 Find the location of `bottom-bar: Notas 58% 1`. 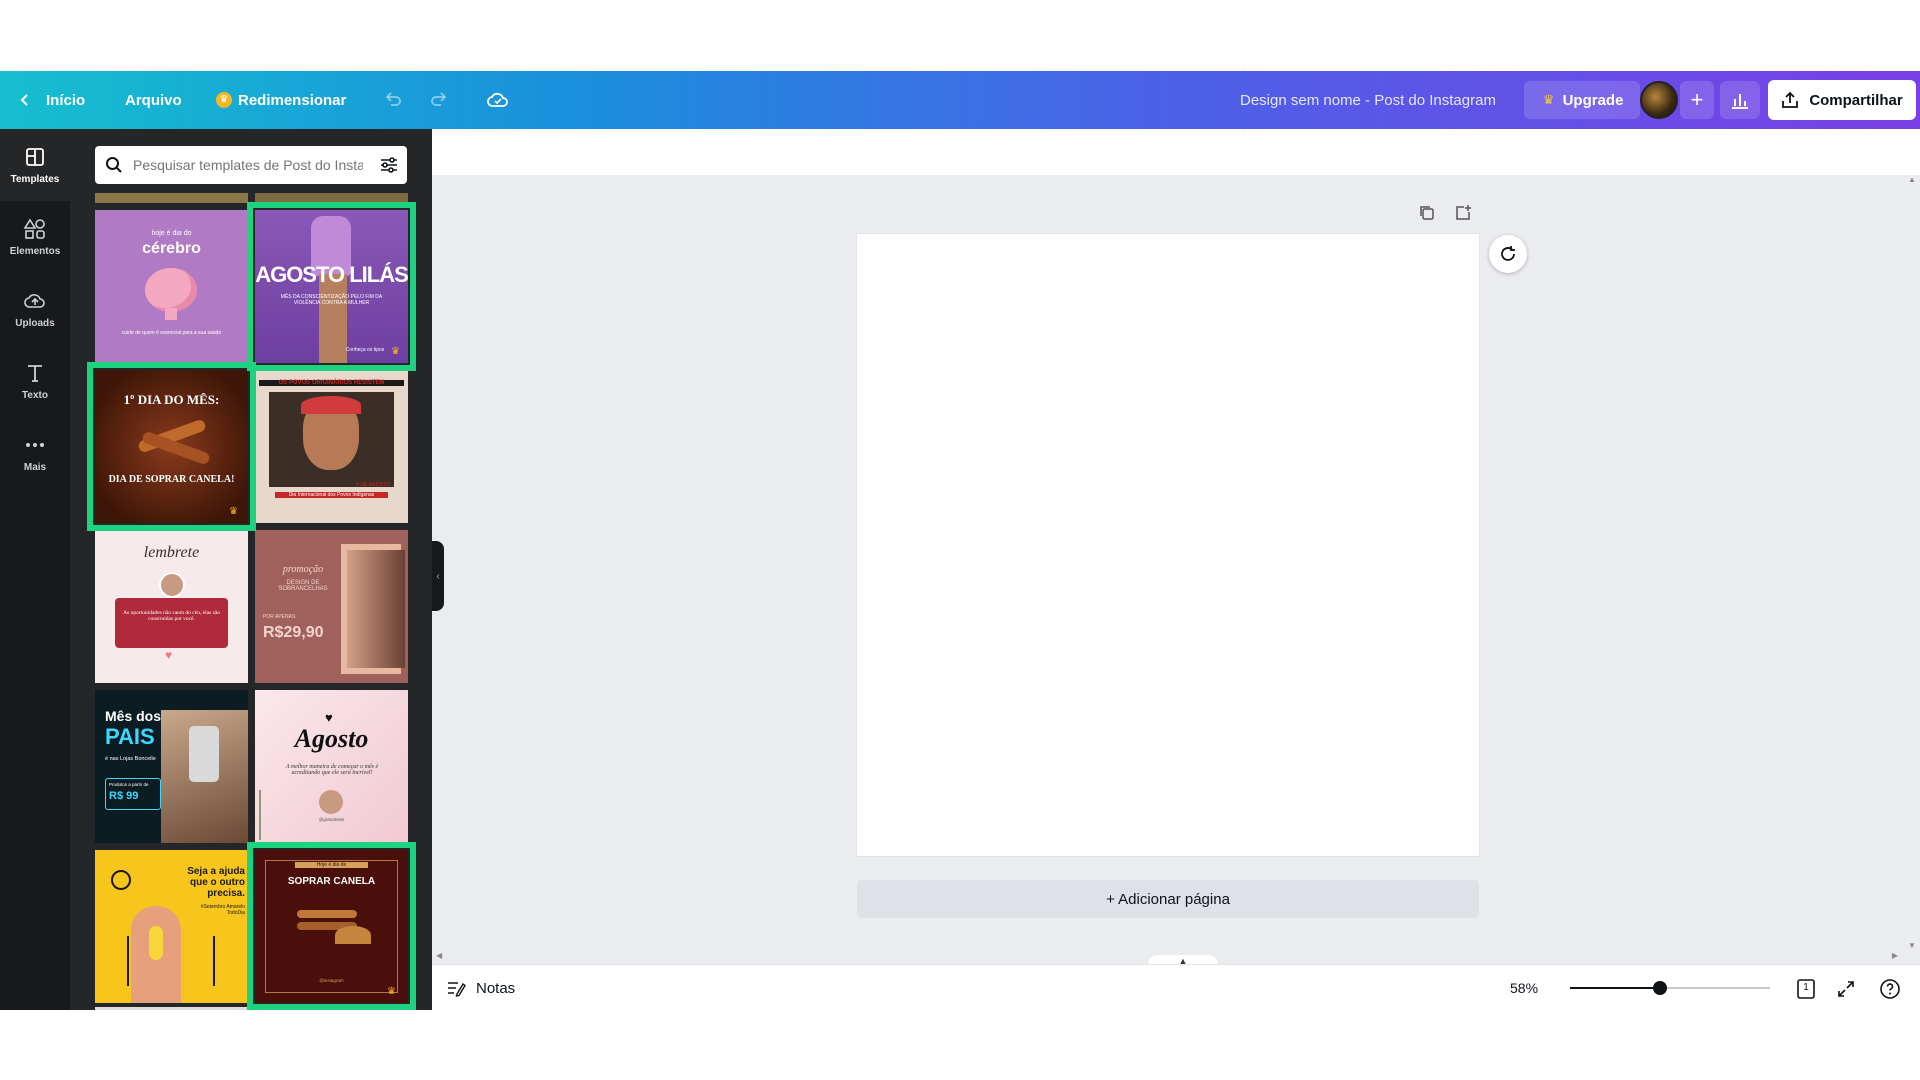

bottom-bar: Notas 58% 1 is located at coordinates (1176, 987).